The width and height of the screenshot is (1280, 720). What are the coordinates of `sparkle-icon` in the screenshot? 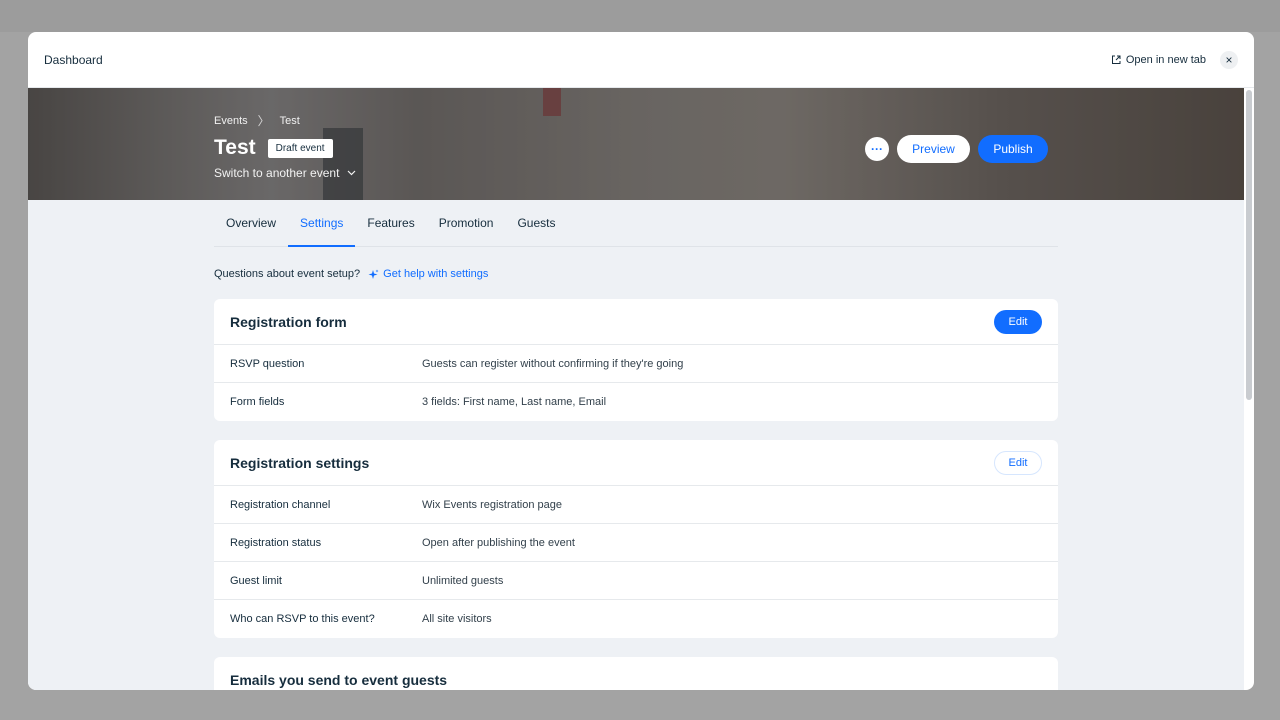 It's located at (373, 274).